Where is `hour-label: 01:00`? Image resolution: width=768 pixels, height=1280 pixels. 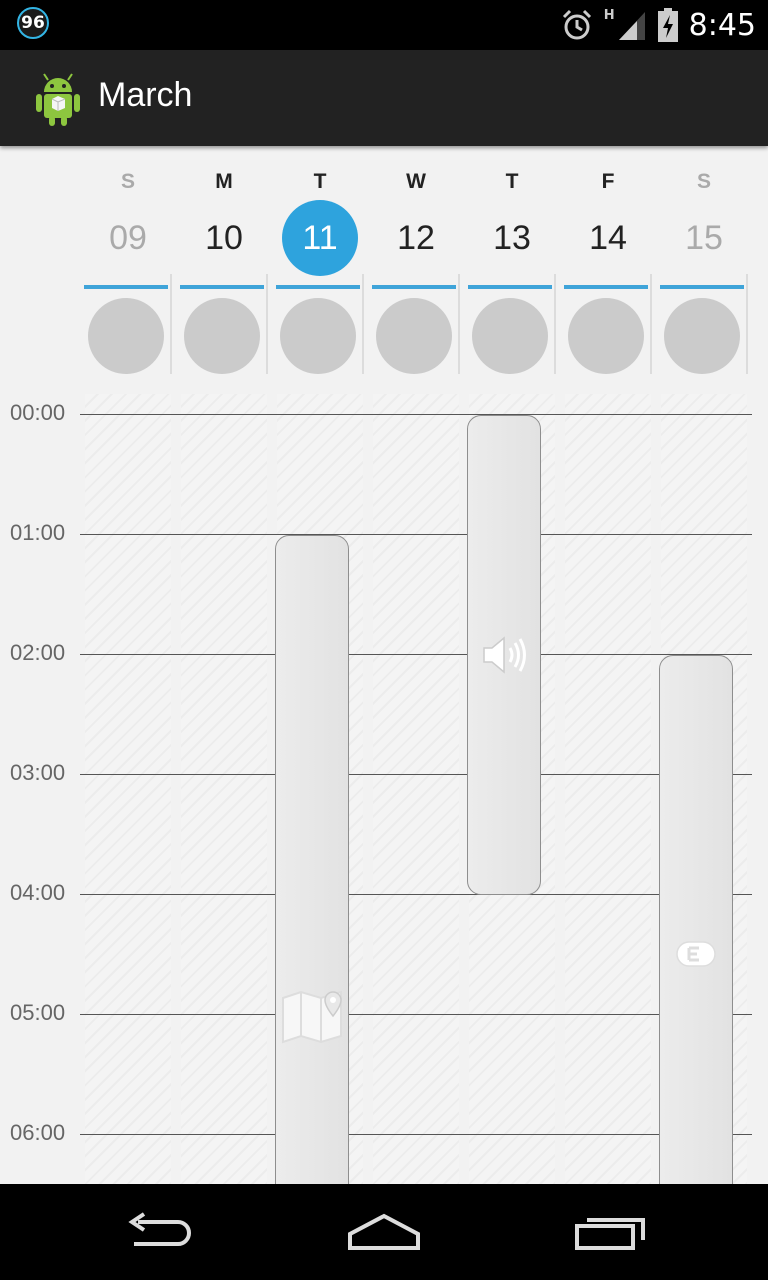
hour-label: 01:00 is located at coordinates (38, 532).